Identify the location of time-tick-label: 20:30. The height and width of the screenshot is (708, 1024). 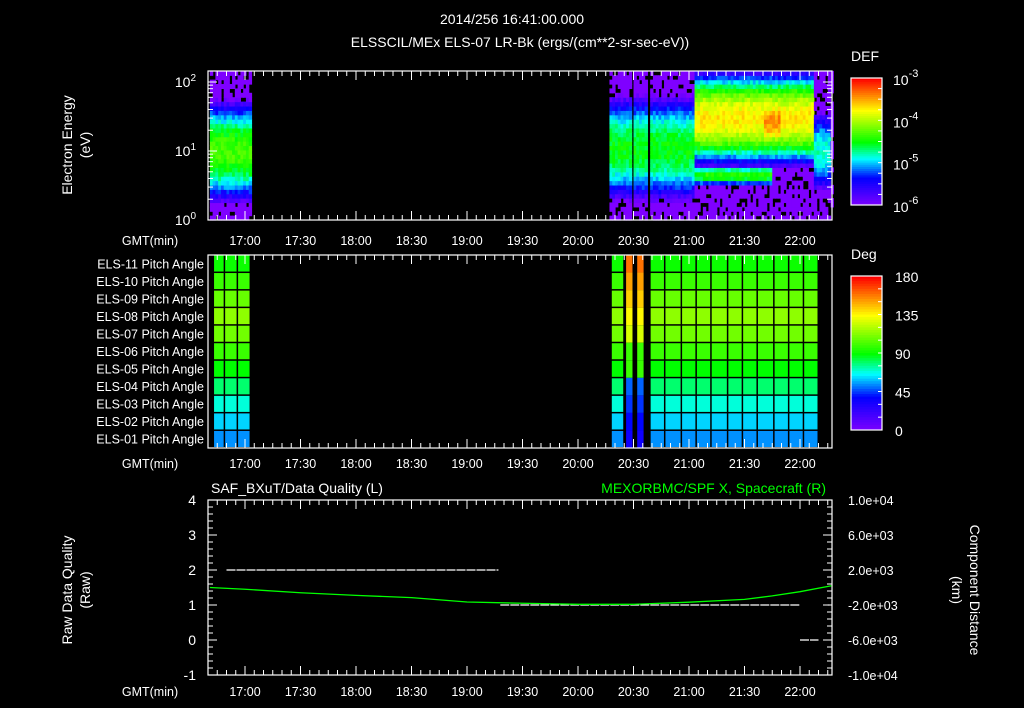
(633, 692).